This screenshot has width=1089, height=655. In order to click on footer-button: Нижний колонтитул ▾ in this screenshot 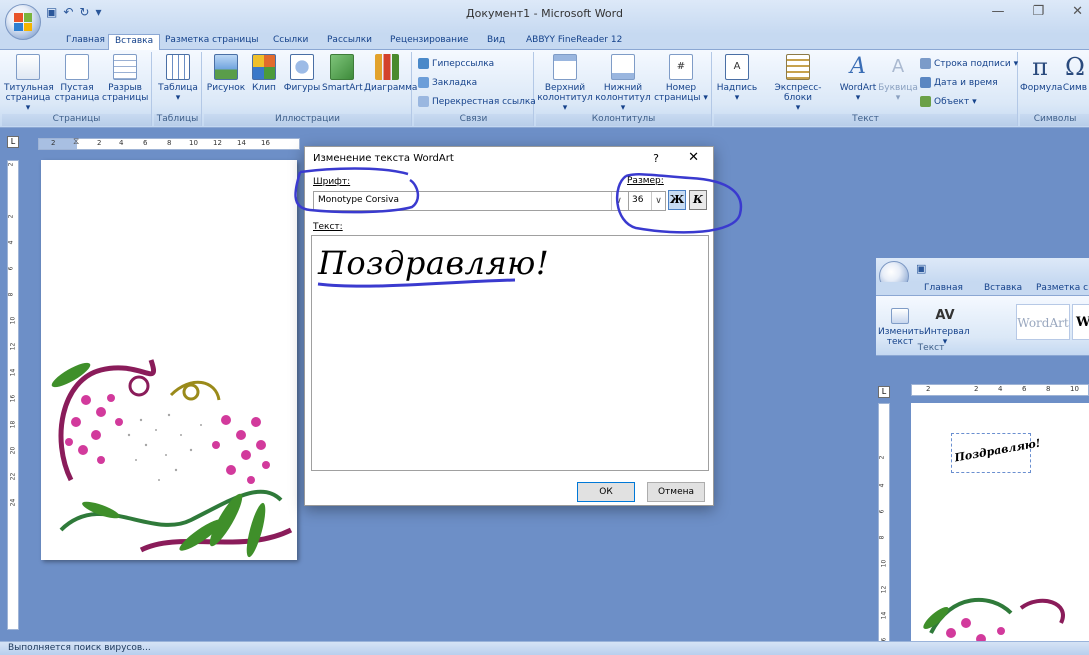, I will do `click(623, 83)`.